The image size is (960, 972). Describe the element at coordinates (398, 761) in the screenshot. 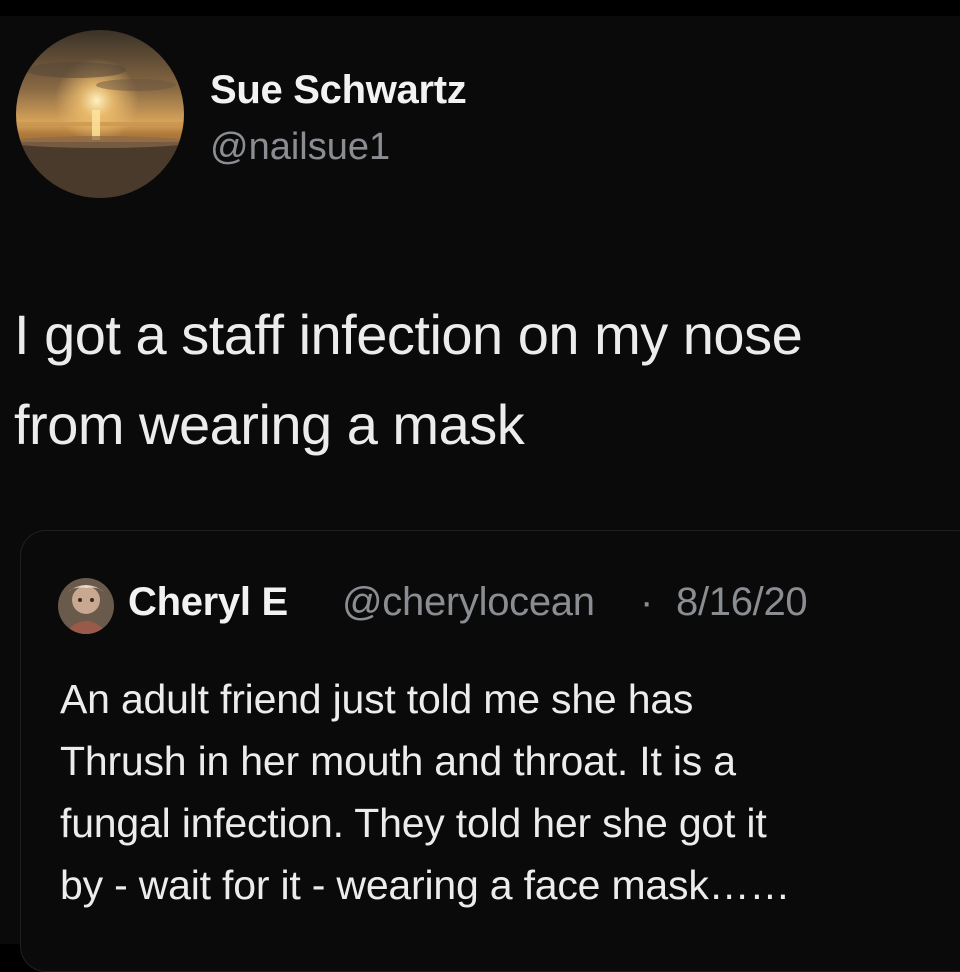

I see `quoted-text-line: Thrush in her mouth and throat. It is a` at that location.